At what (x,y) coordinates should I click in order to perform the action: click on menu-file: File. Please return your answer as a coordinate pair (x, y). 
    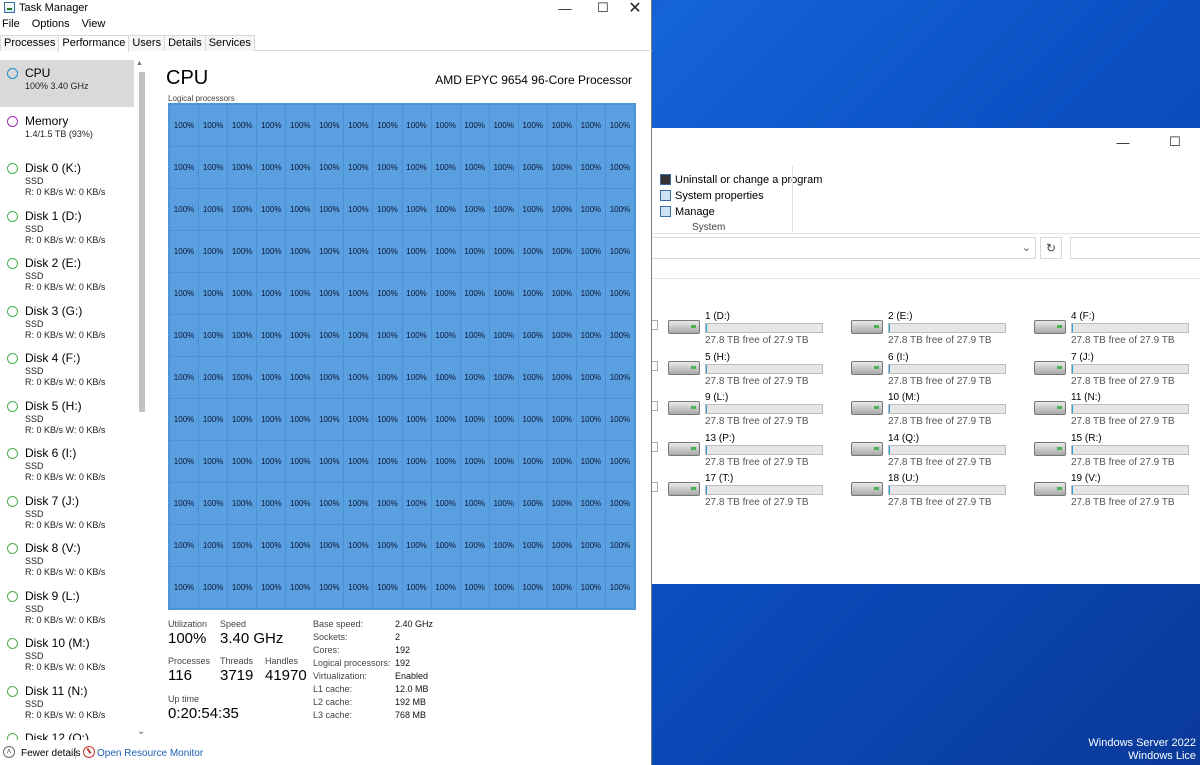
    Looking at the image, I should click on (12, 26).